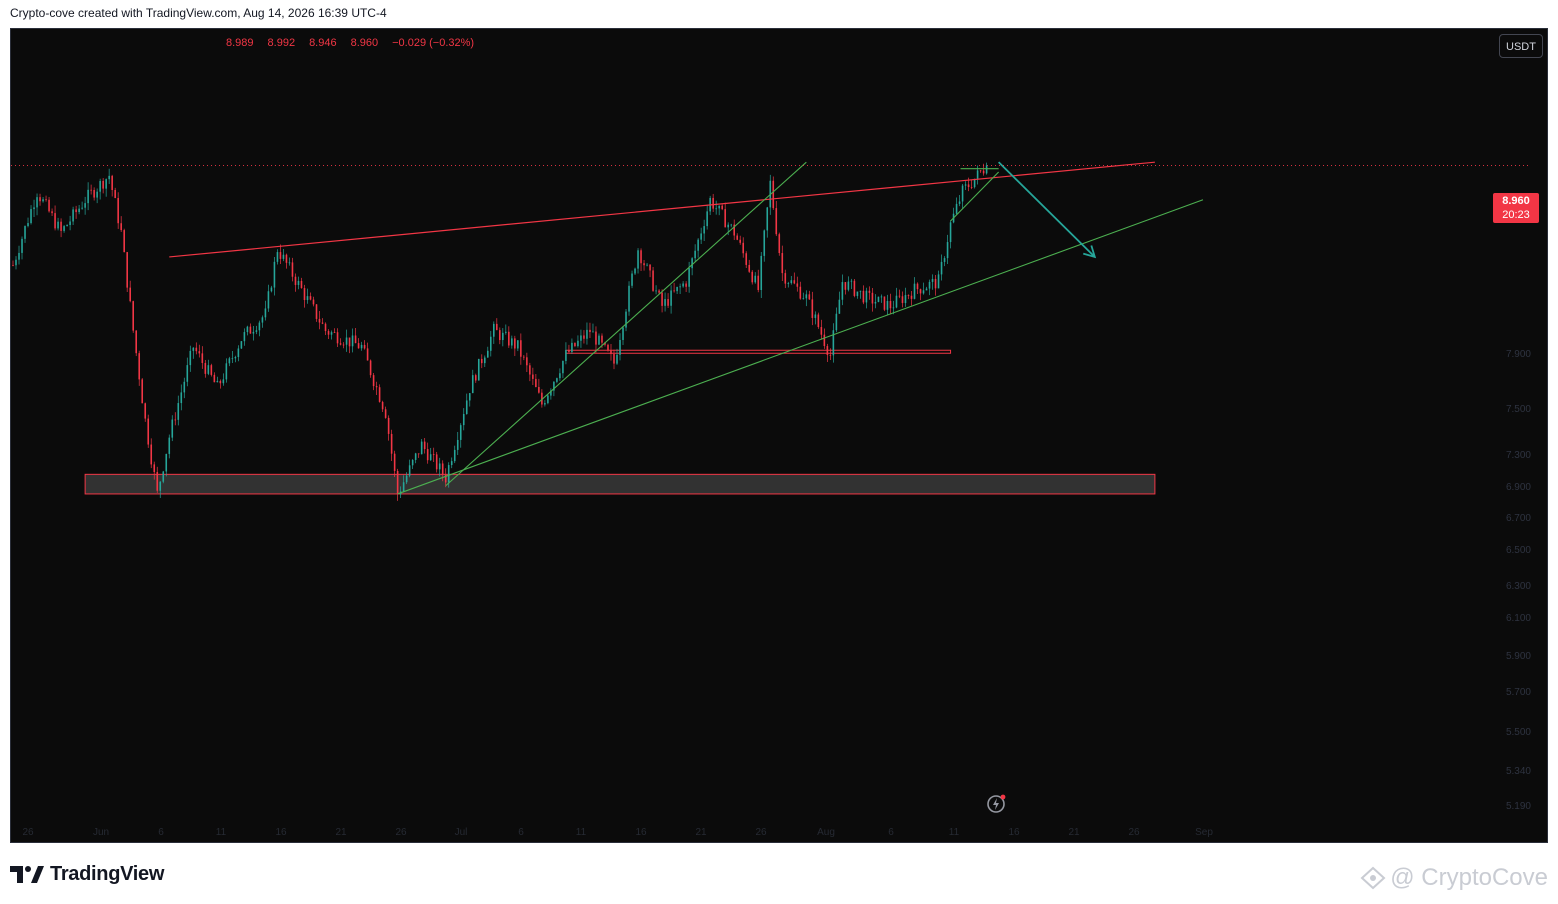 The width and height of the screenshot is (1558, 904). I want to click on x-axis-tick: 6, so click(161, 832).